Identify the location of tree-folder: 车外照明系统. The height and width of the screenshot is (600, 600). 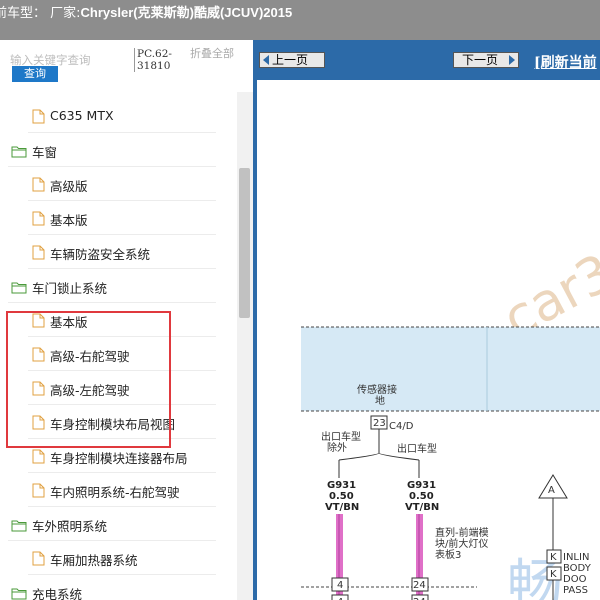
(112, 524).